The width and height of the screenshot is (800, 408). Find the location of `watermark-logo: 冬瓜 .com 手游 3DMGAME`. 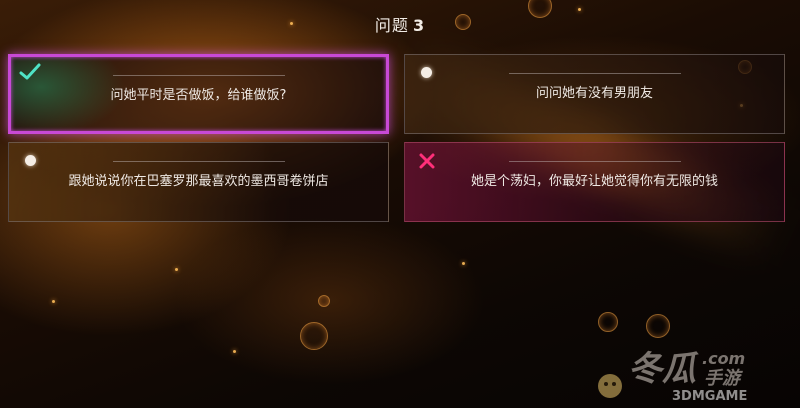

watermark-logo: 冬瓜 .com 手游 3DMGAME is located at coordinates (687, 372).